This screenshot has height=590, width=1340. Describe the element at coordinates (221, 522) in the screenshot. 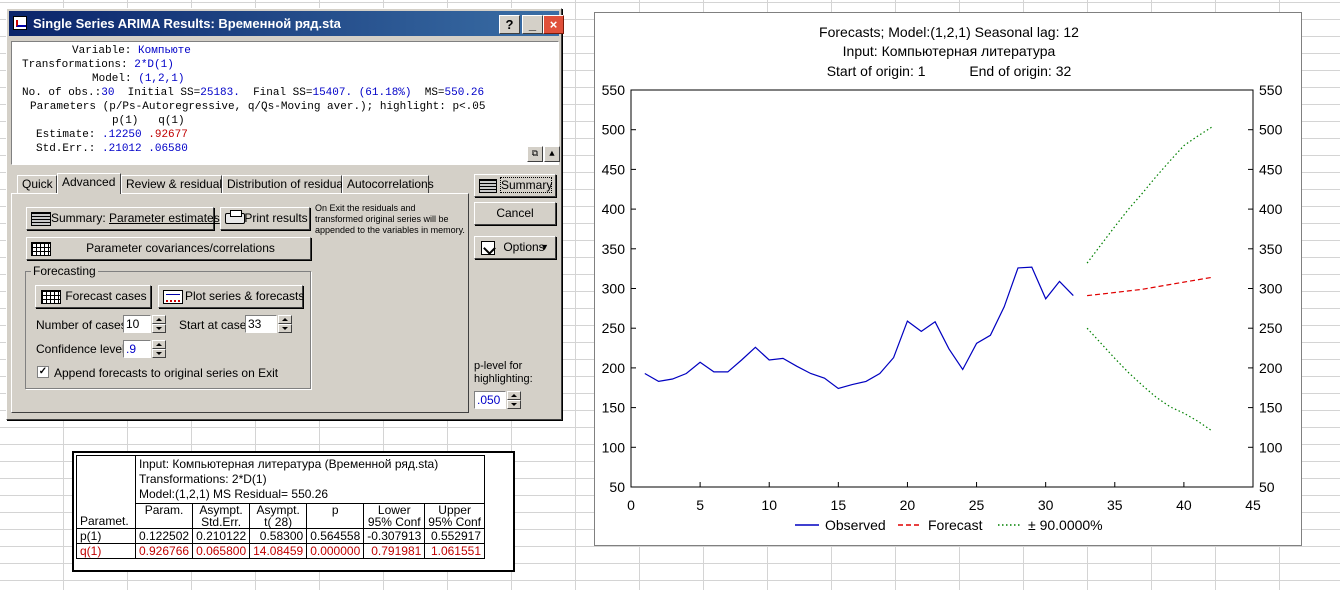

I see `column-header-line2: Std.Err.` at that location.